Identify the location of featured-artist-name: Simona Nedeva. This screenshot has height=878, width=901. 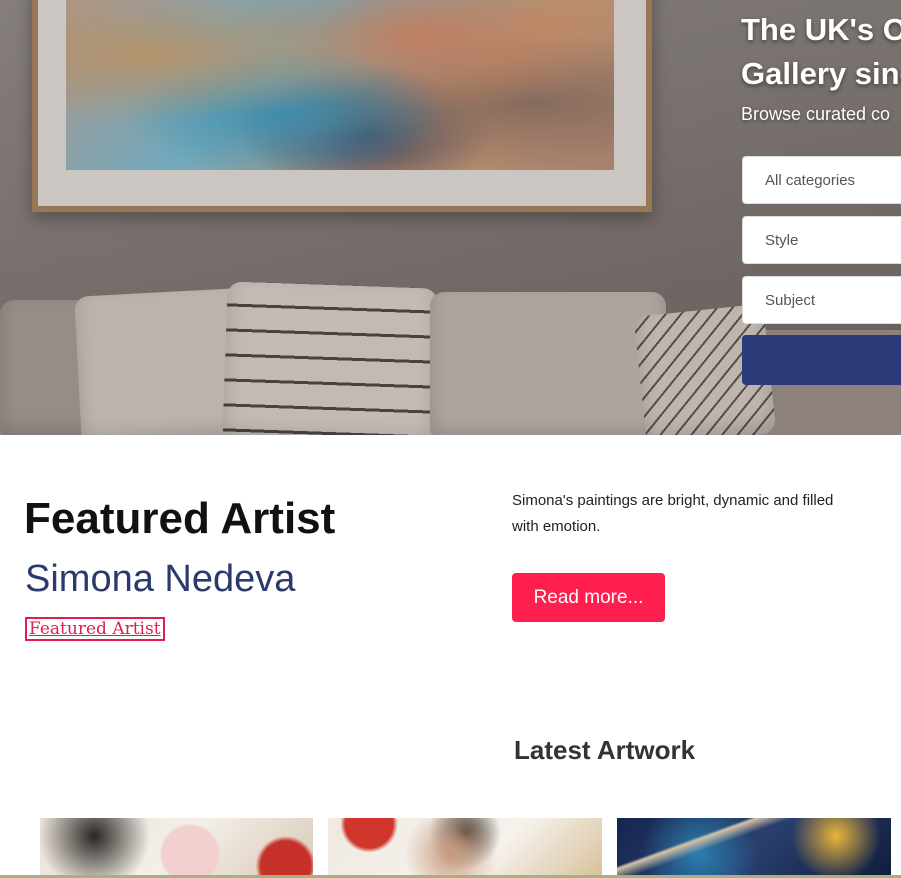
(160, 579).